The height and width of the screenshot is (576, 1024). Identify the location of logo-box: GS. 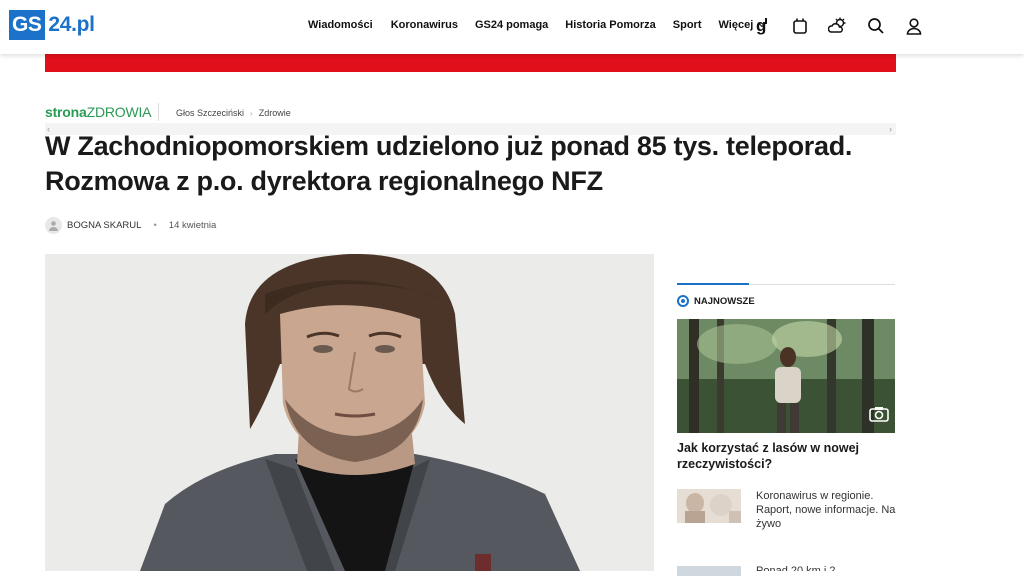
(27, 25).